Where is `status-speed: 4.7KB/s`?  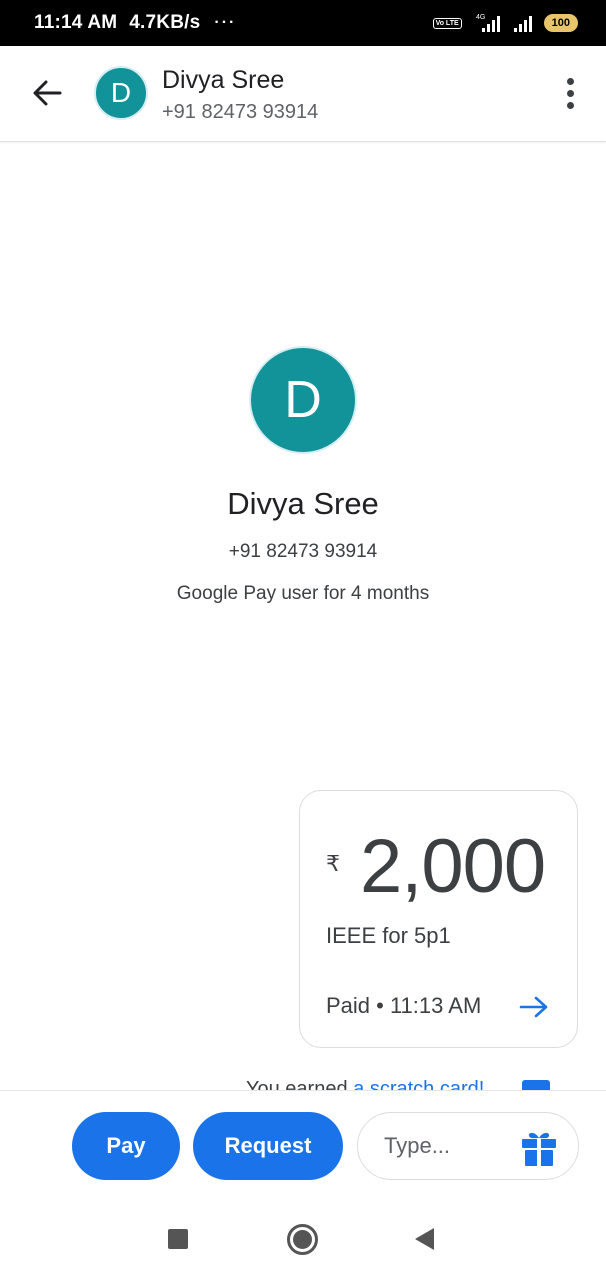
status-speed: 4.7KB/s is located at coordinates (165, 22).